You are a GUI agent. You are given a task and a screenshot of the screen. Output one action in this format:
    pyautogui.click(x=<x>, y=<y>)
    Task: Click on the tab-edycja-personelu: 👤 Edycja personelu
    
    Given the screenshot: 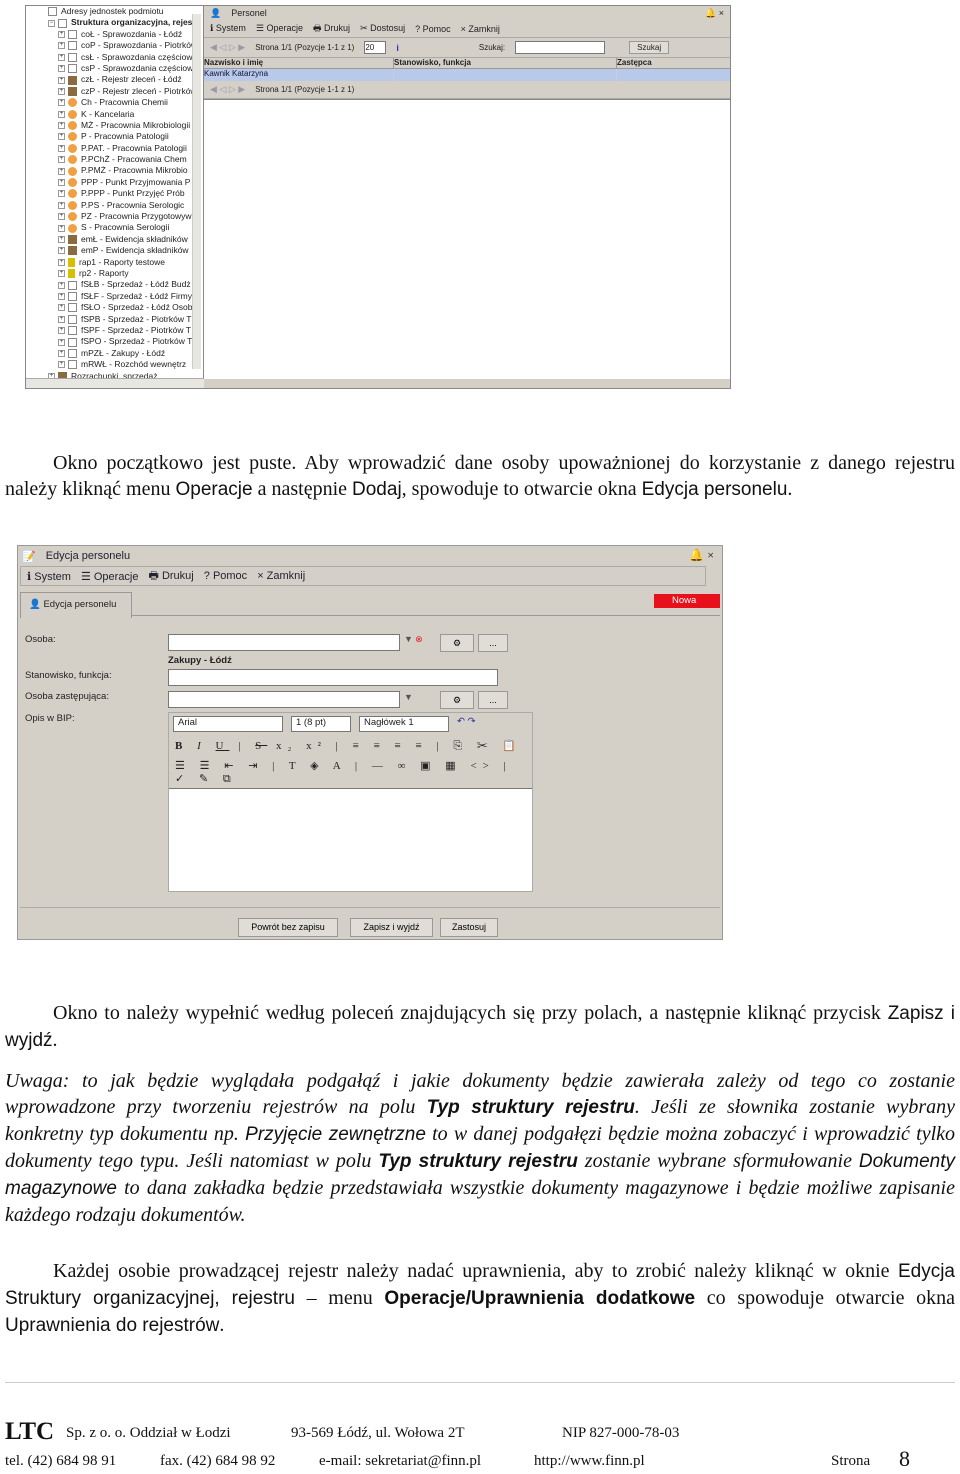 What is the action you would take?
    pyautogui.click(x=76, y=605)
    